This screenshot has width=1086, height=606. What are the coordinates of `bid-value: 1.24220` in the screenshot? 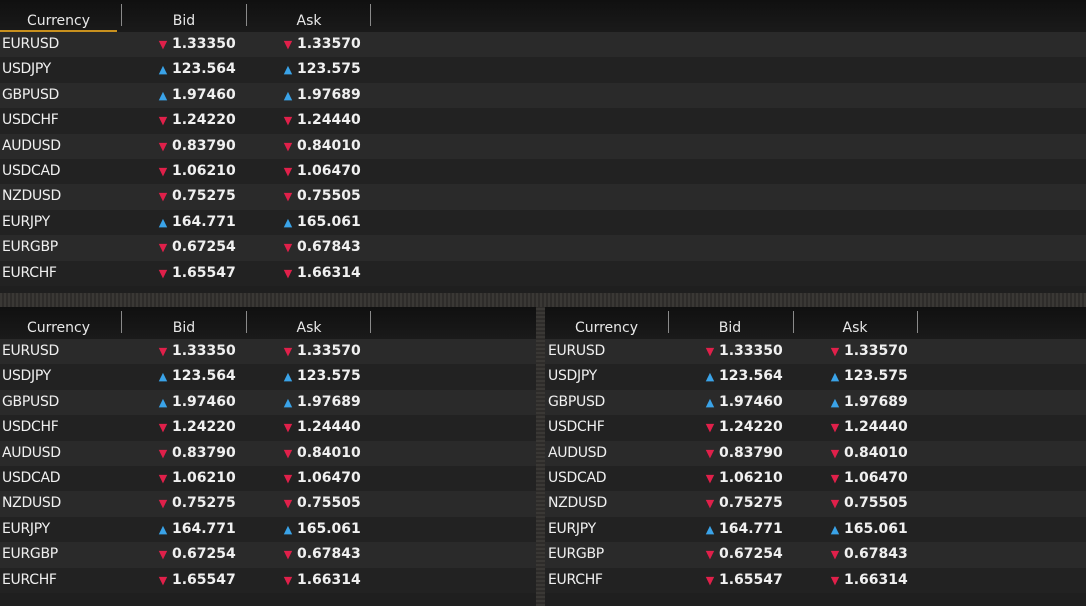 It's located at (204, 427).